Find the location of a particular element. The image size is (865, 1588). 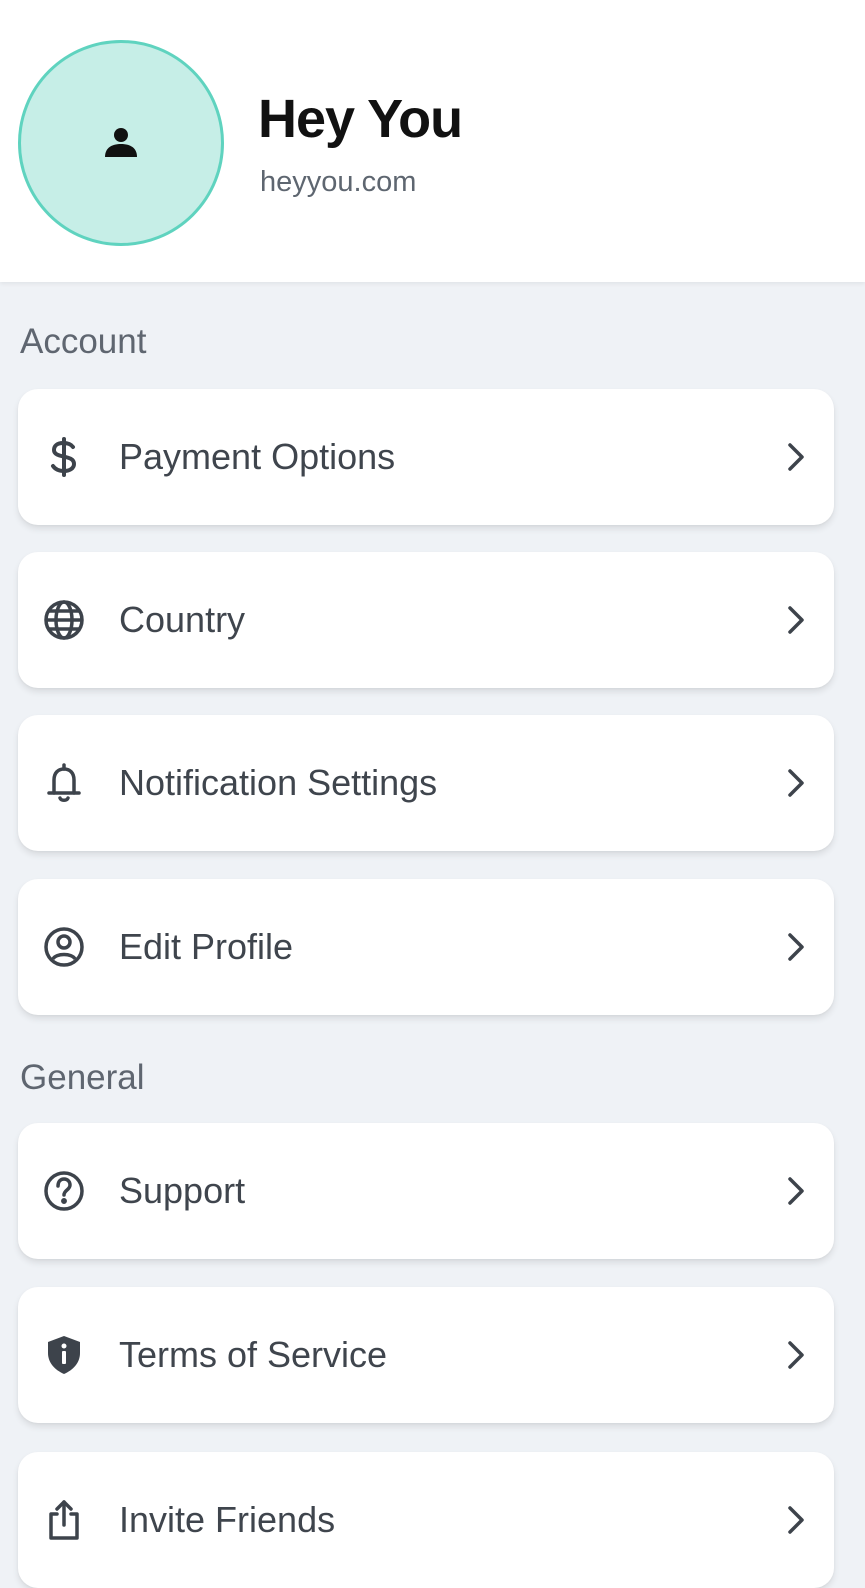

menu-item-label: Edit Profile is located at coordinates (206, 946).